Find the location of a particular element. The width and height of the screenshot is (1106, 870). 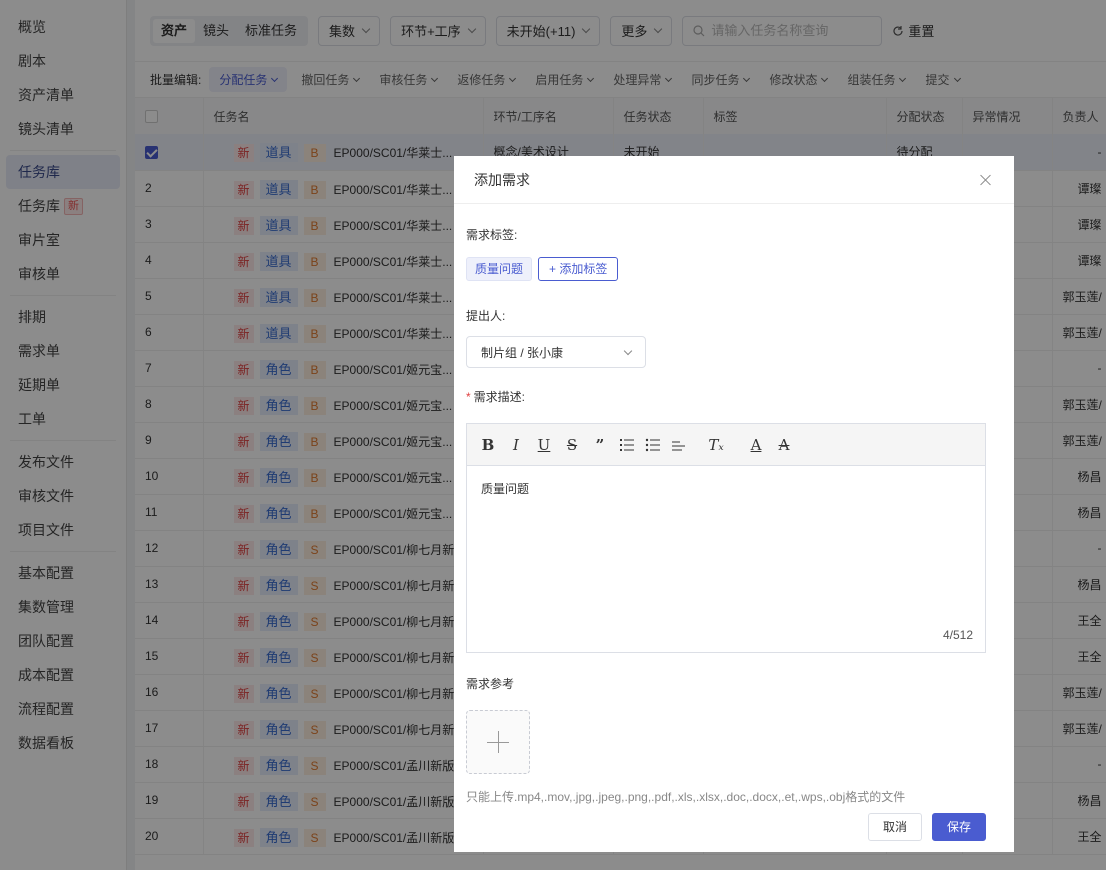

proposer-value: 制片组 / 张小康 is located at coordinates (522, 352).